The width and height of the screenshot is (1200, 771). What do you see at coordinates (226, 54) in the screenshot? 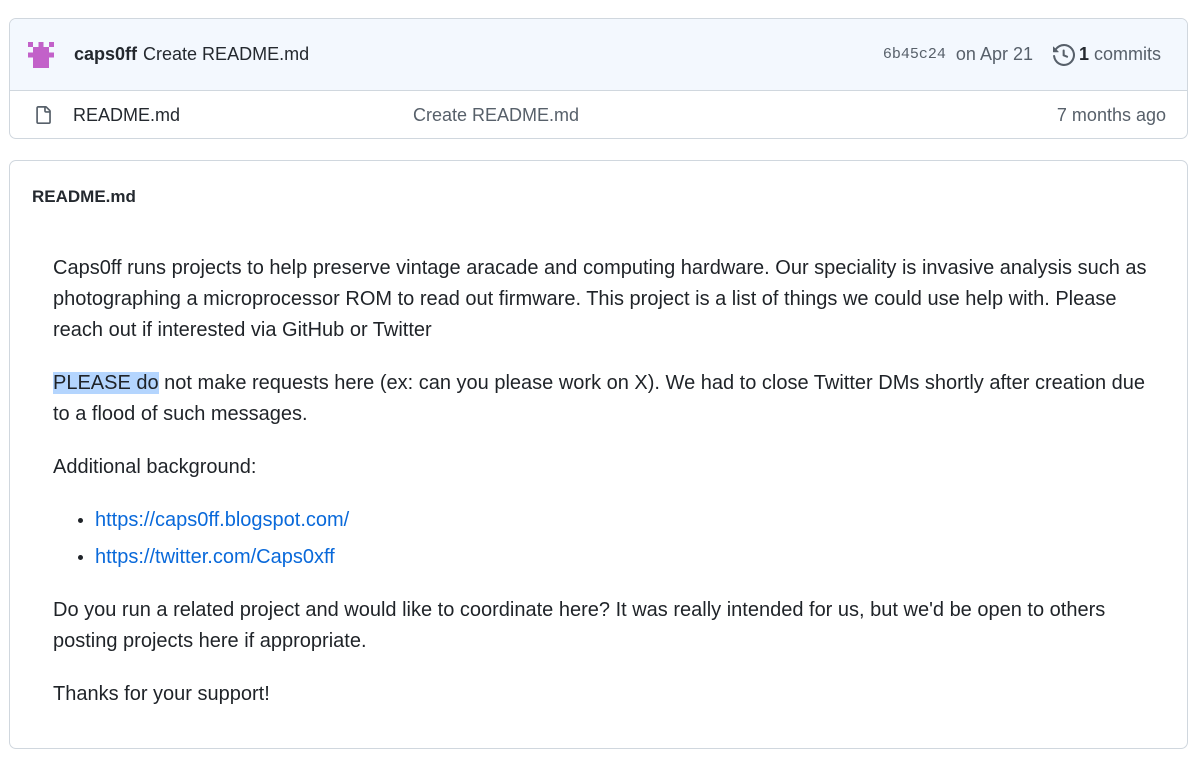
I see `commit-message-link: Create README.md` at bounding box center [226, 54].